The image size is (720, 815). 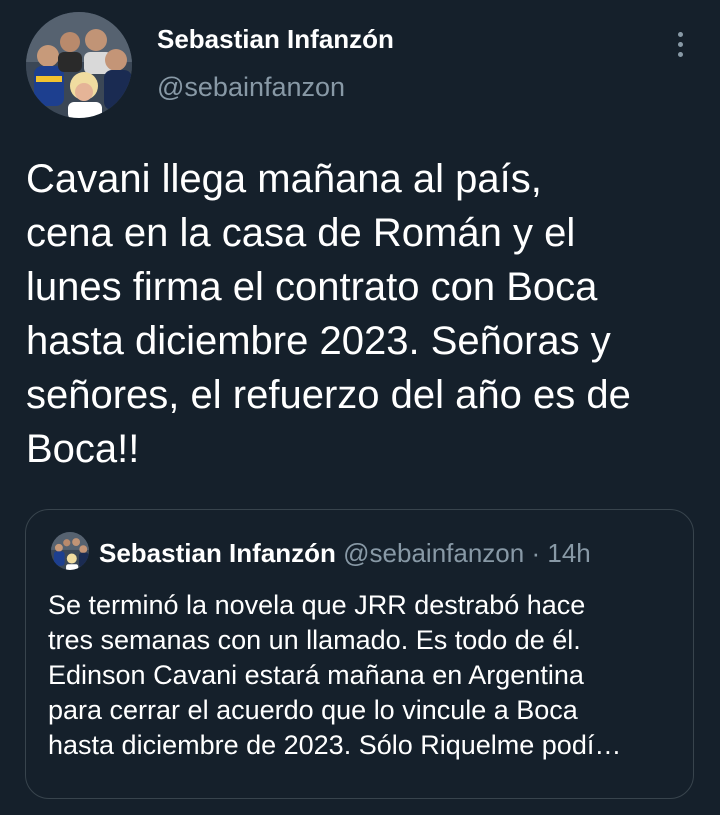 I want to click on more-vertical-icon, so click(x=680, y=44).